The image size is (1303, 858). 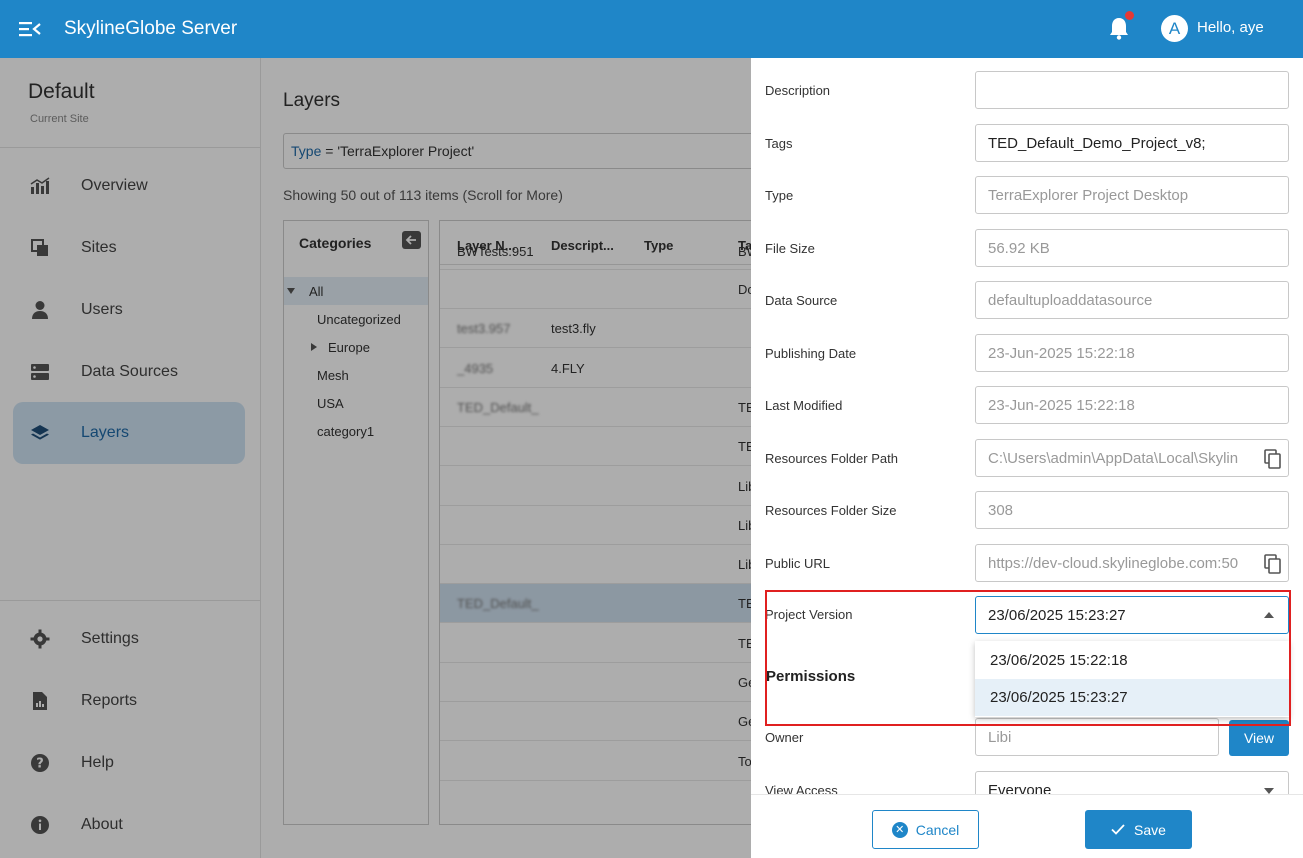 I want to click on field-input: 56.92 KB, so click(x=1132, y=248).